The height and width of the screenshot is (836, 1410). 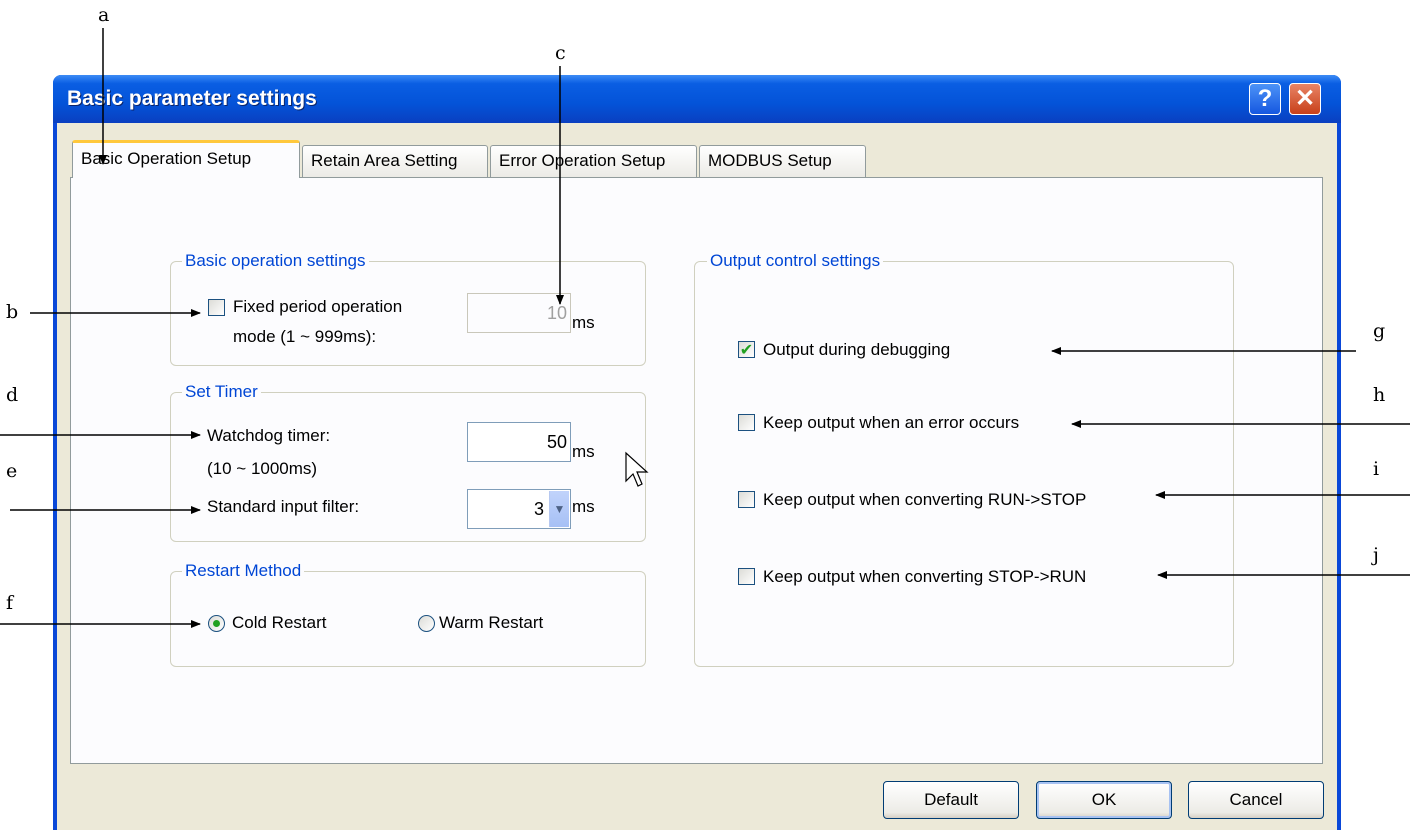 I want to click on cold-restart-label: Cold Restart, so click(x=279, y=622).